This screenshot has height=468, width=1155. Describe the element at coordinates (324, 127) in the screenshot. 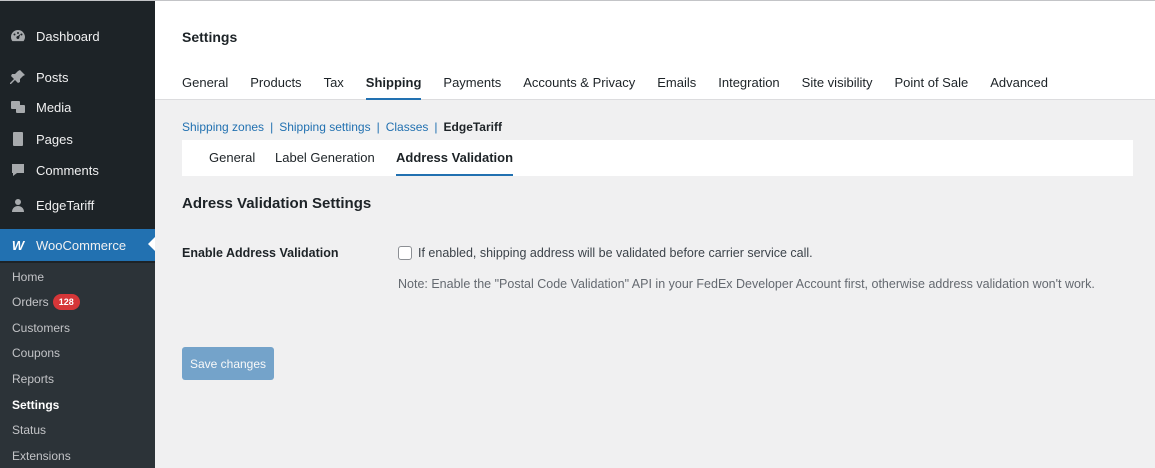

I see `sublink-shipping-settings: Shipping settings` at that location.